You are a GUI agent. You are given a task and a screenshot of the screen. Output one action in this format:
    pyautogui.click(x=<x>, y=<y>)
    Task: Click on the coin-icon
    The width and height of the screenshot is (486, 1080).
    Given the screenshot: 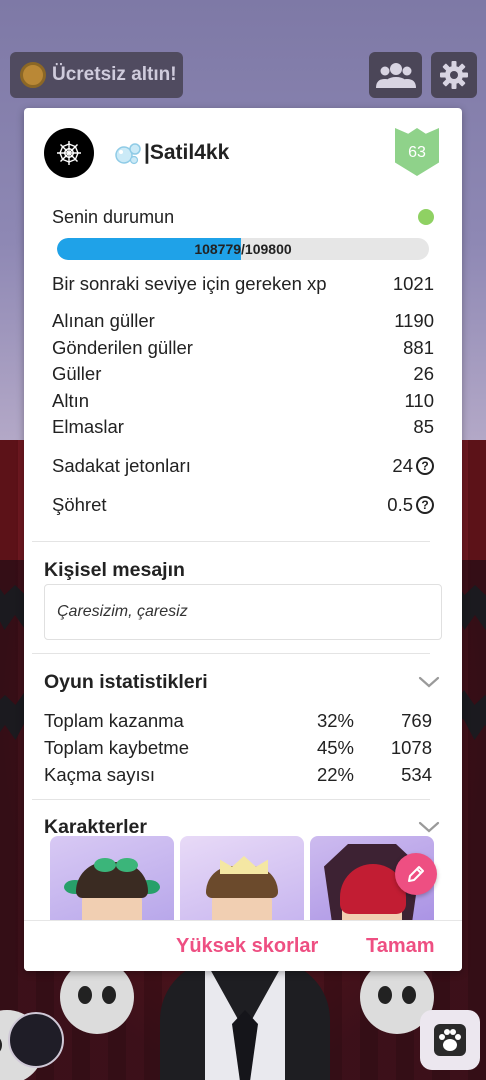 What is the action you would take?
    pyautogui.click(x=33, y=75)
    